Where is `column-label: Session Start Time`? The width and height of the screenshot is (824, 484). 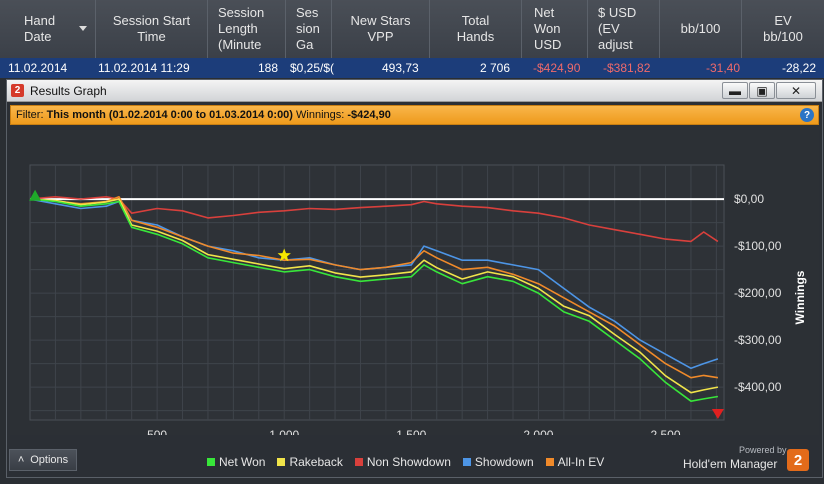
column-label: Session Start Time is located at coordinates (151, 28).